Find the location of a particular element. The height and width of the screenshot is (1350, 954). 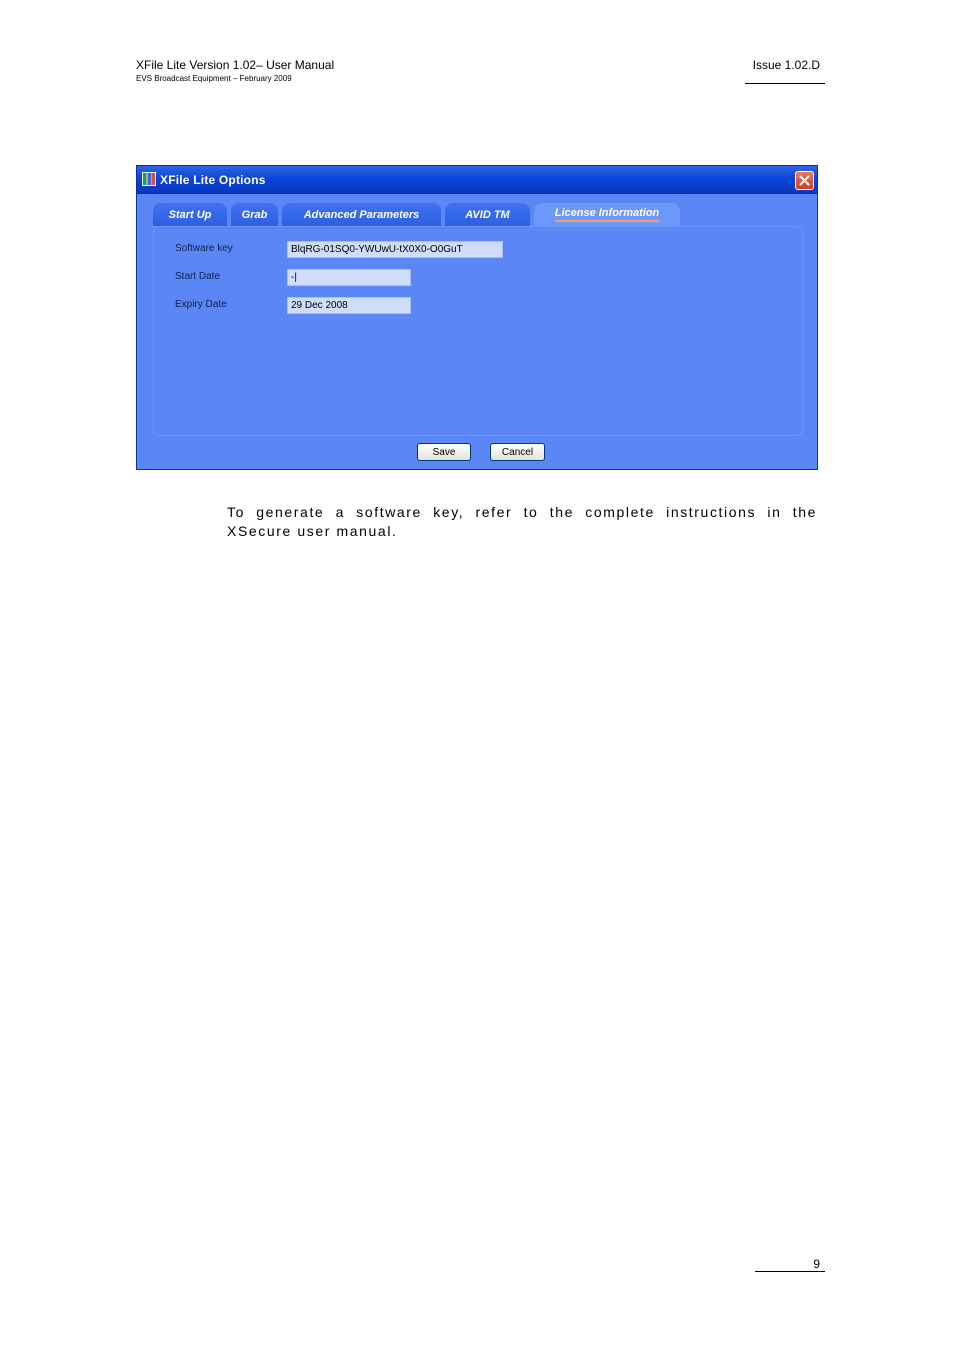

tab-label: License Information is located at coordinates (607, 214).